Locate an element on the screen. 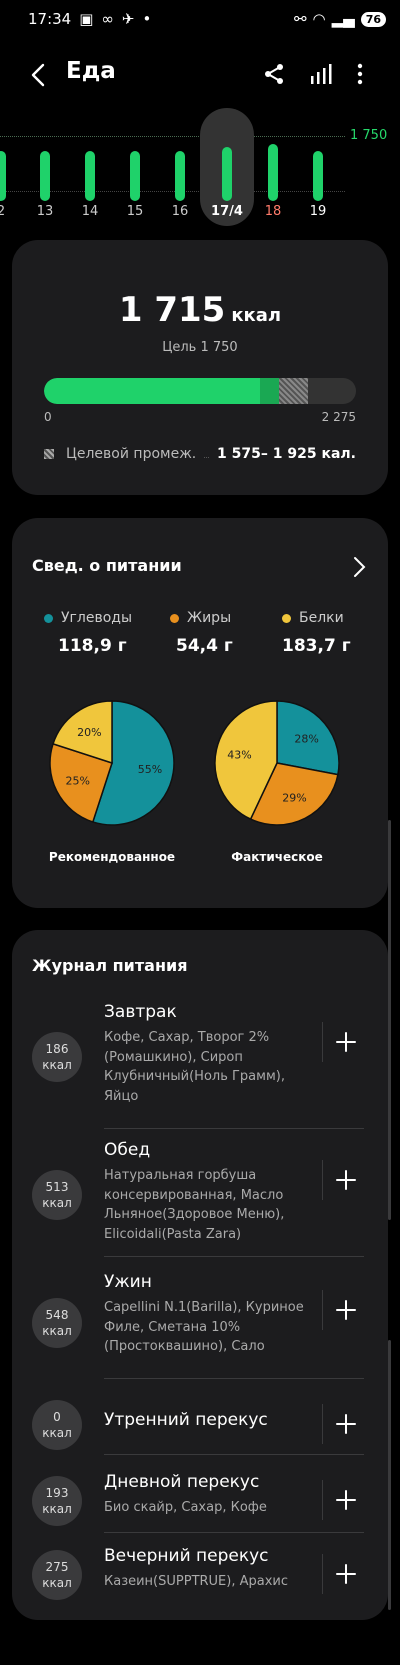 This screenshot has width=400, height=1665. chevron-right-icon is located at coordinates (359, 567).